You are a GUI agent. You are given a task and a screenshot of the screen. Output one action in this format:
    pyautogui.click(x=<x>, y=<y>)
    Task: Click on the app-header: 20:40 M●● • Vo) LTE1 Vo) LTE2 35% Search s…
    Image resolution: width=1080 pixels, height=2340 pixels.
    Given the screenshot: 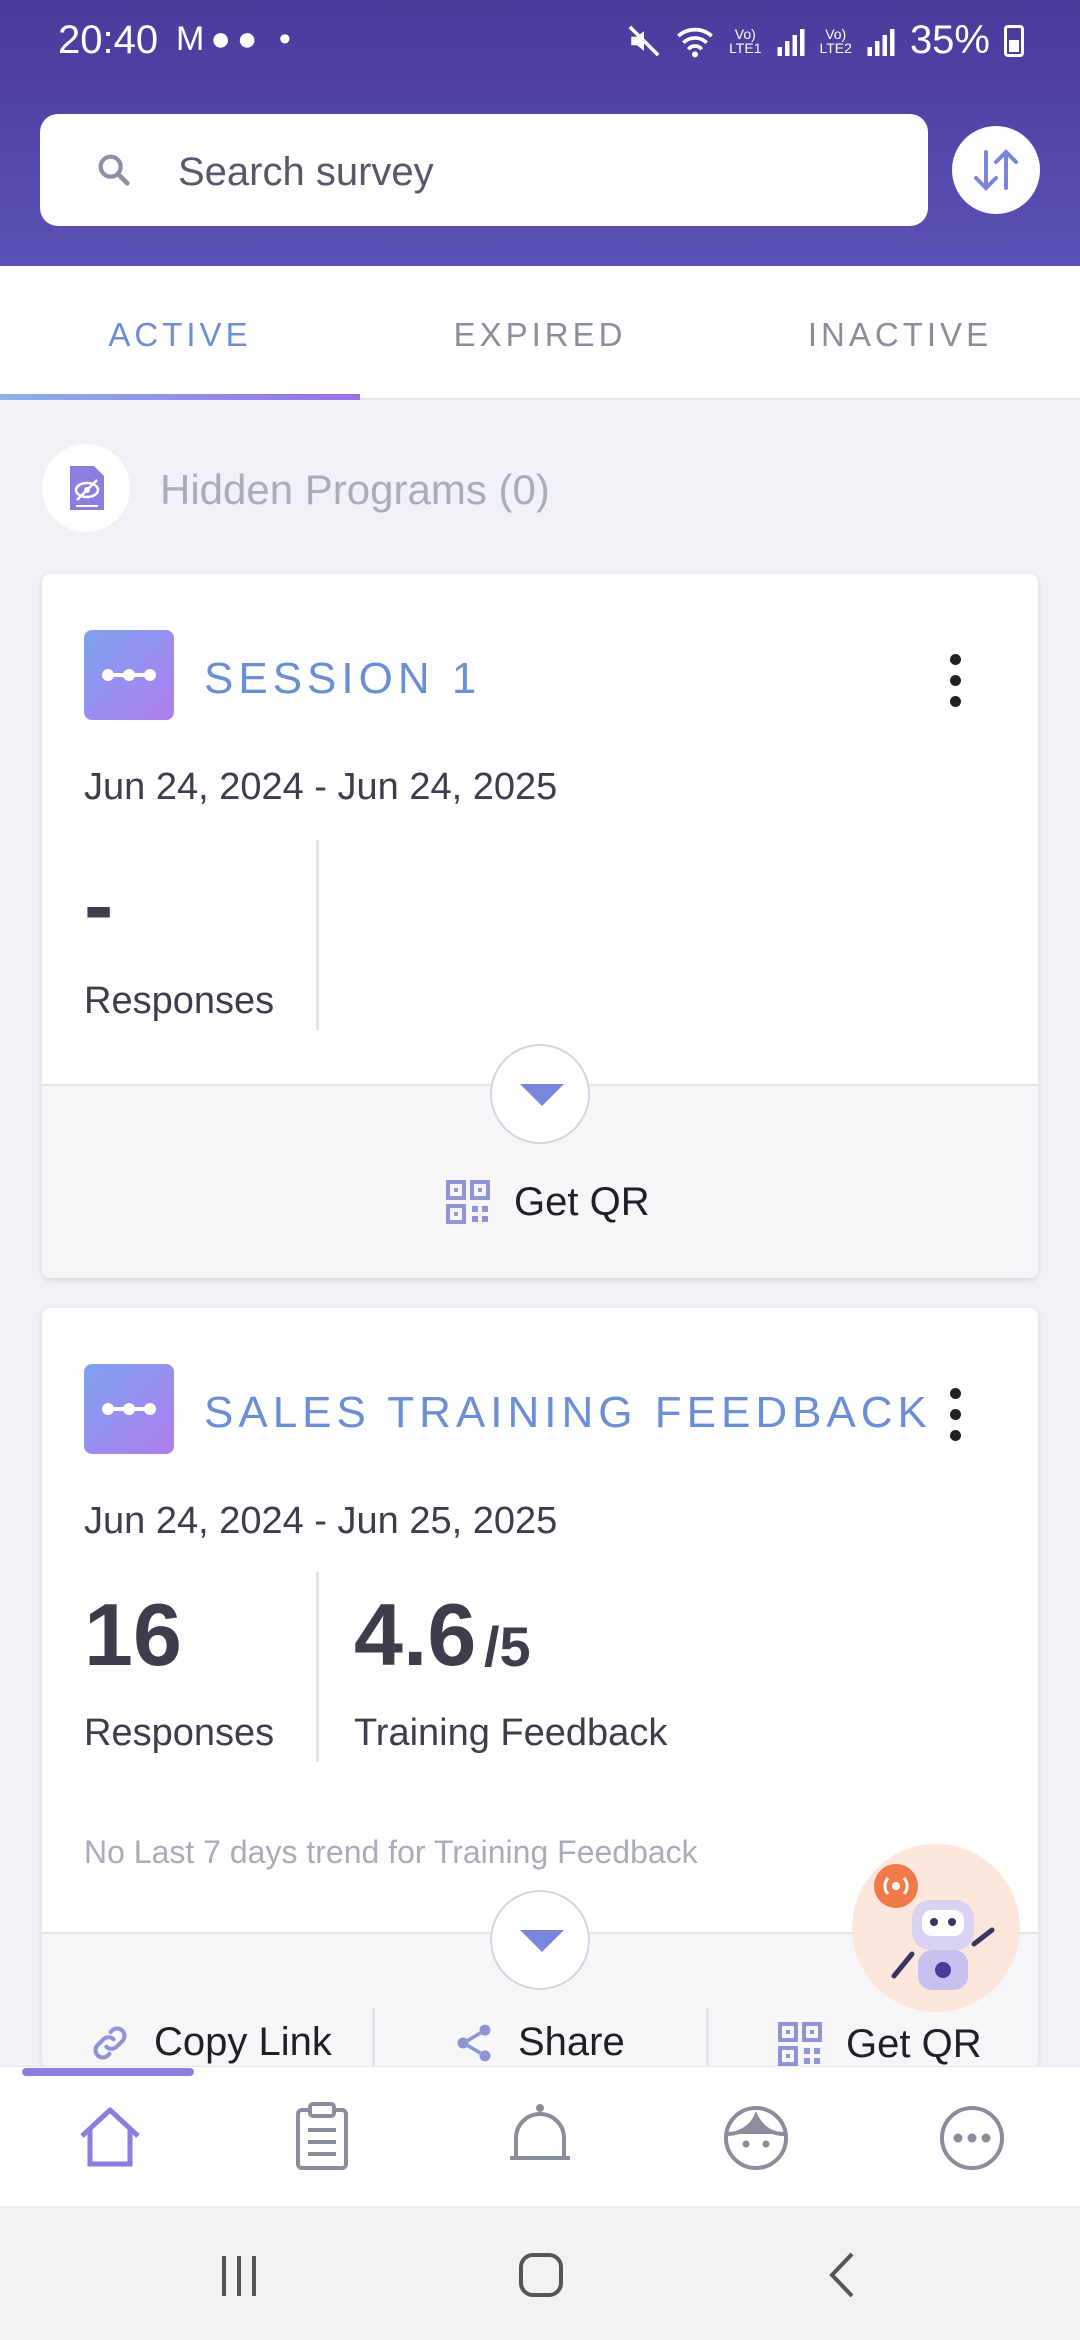 What is the action you would take?
    pyautogui.click(x=540, y=133)
    